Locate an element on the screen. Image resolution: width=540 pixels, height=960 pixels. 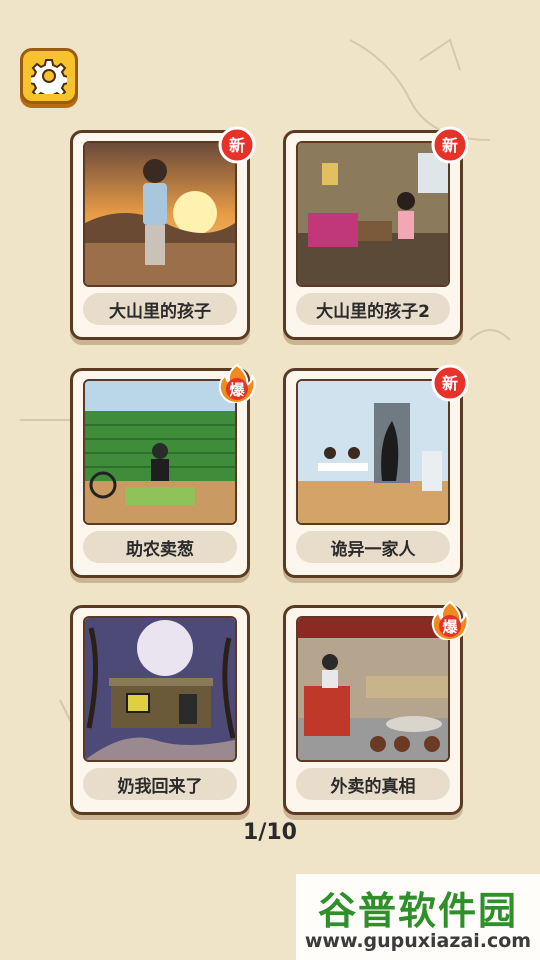
level-card-2: 新 大山里的孩子2 is located at coordinates (376, 233).